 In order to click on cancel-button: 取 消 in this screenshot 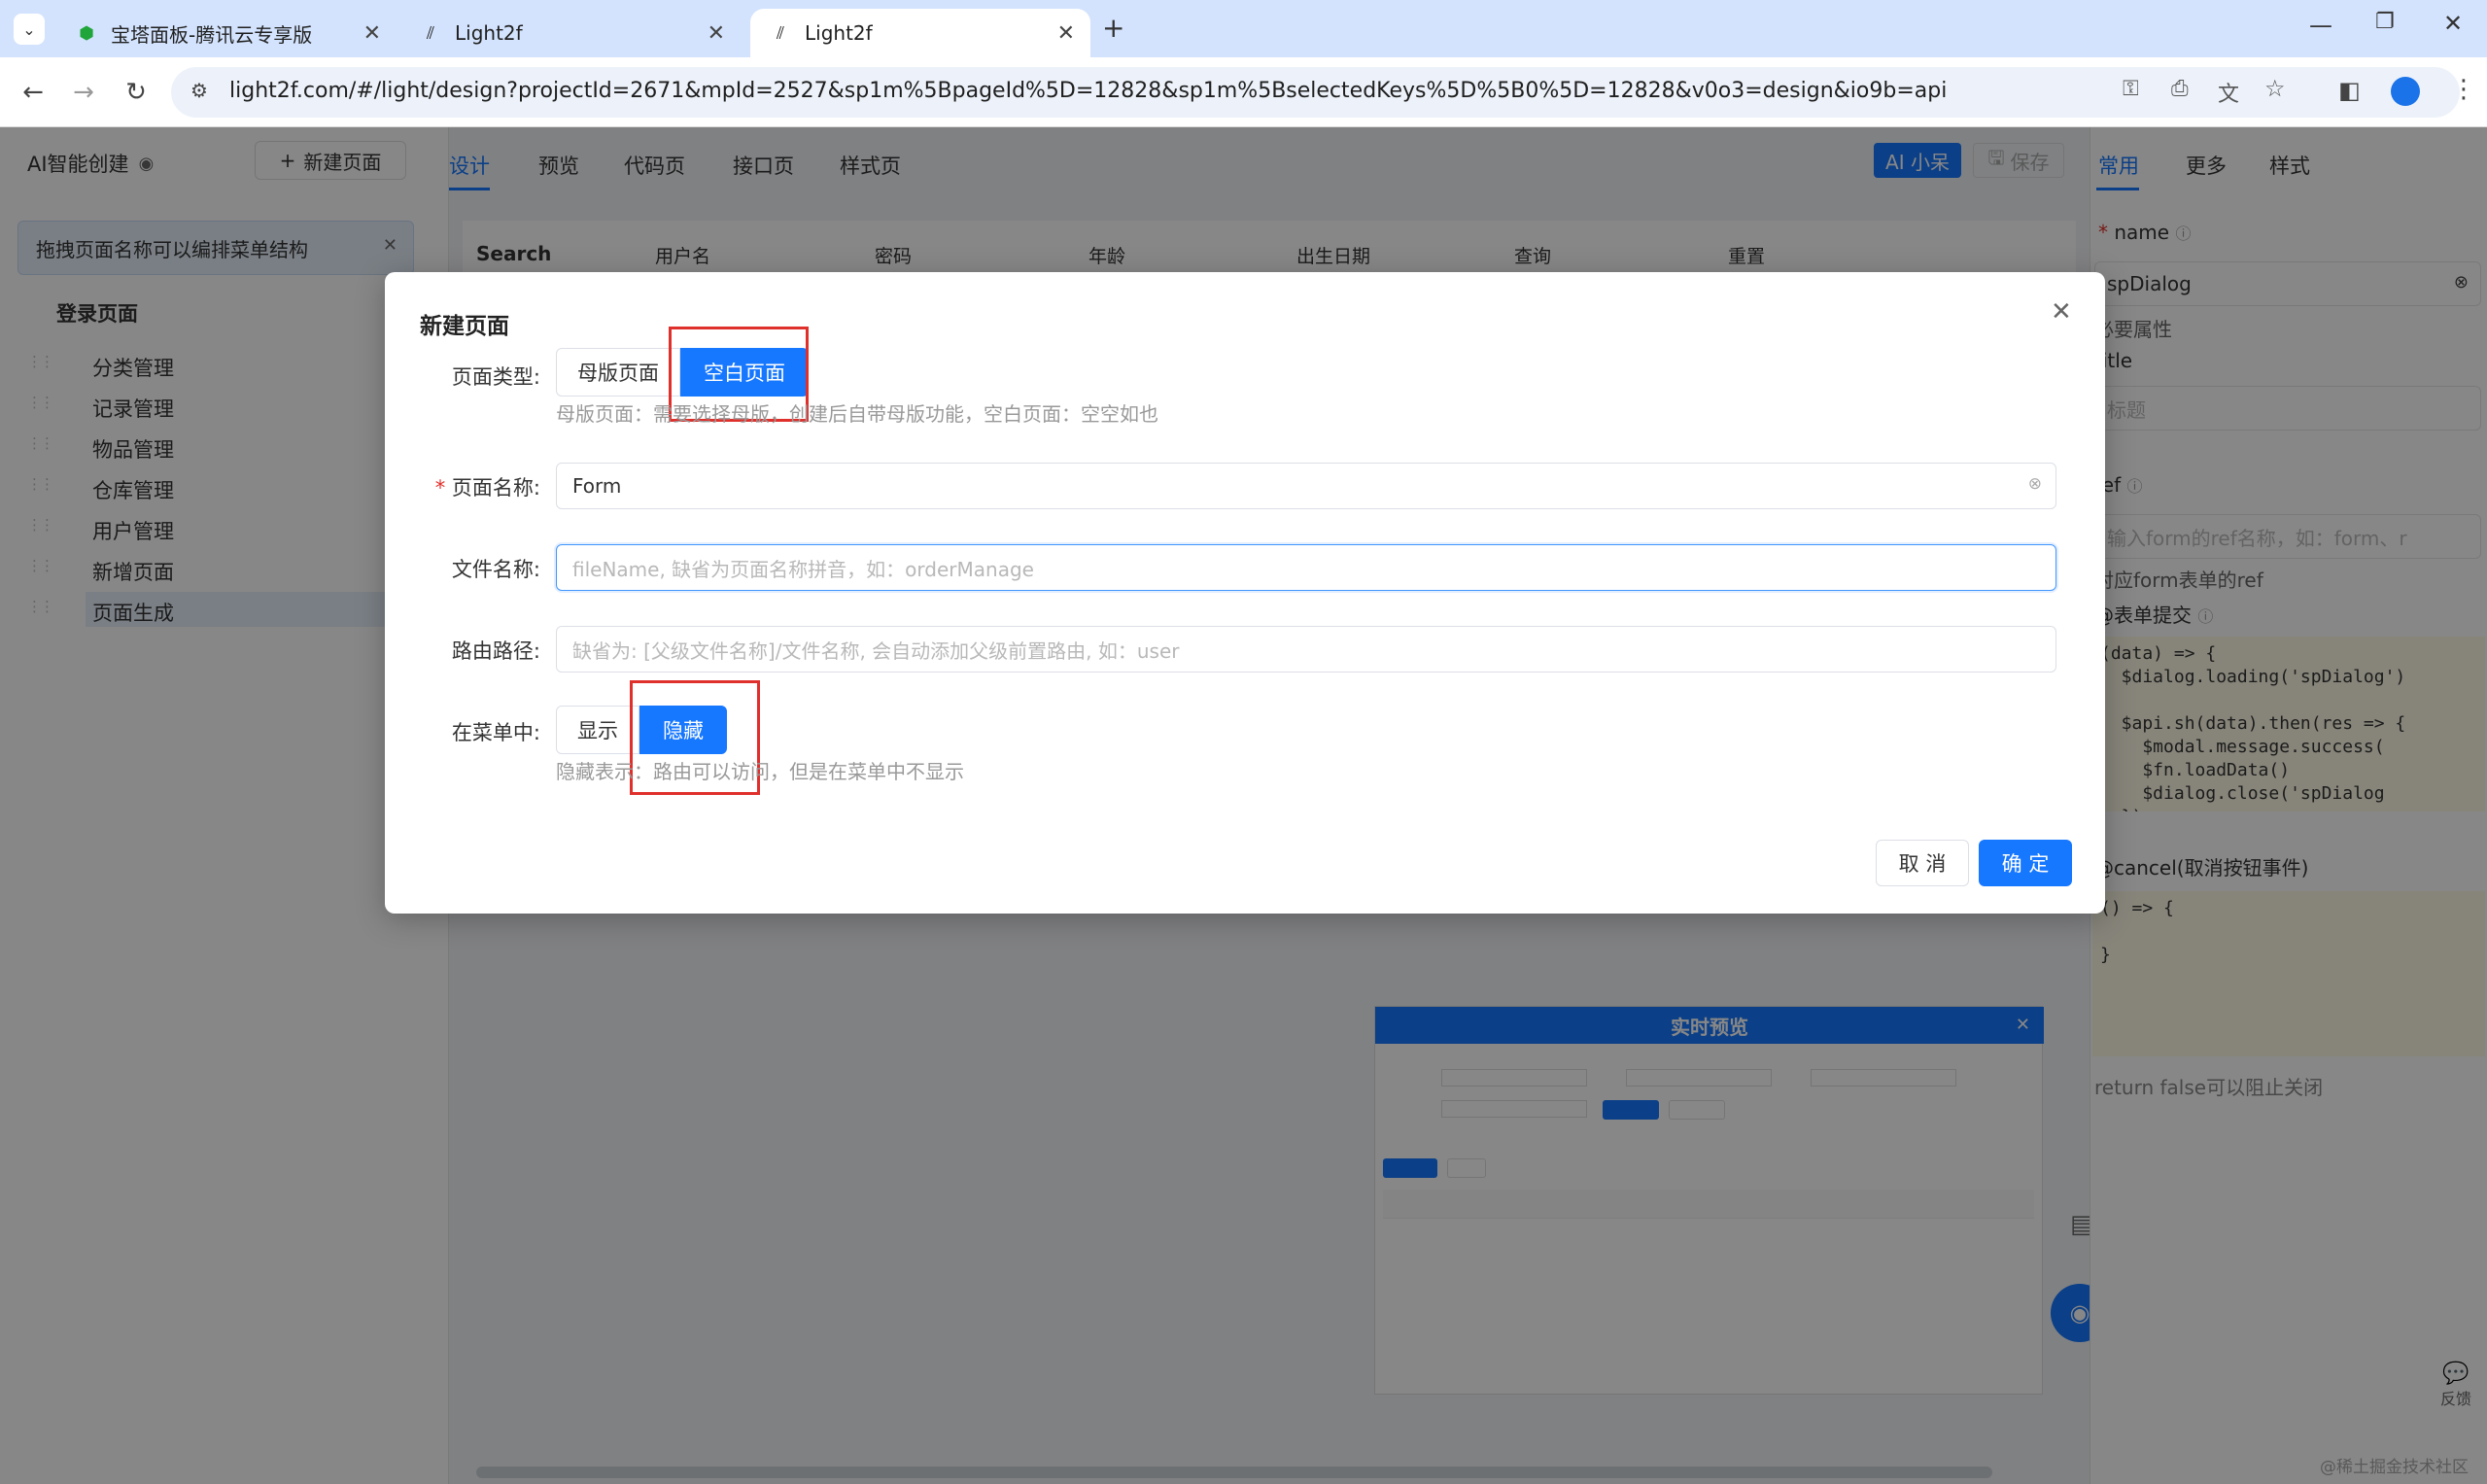, I will do `click(1922, 863)`.